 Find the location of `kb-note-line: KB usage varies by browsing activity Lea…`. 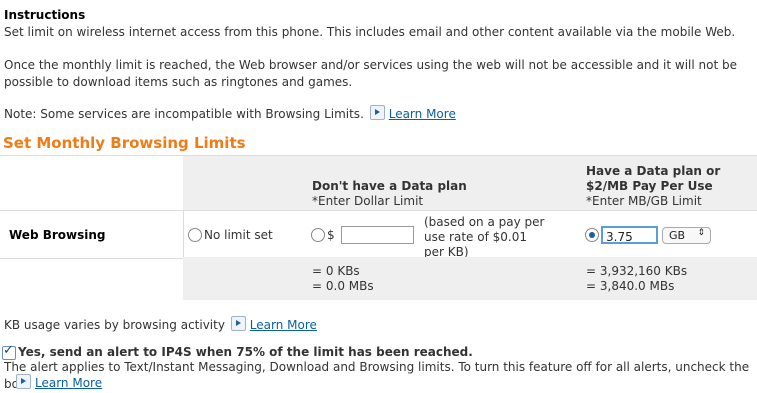

kb-note-line: KB usage varies by browsing activity Lea… is located at coordinates (379, 325).